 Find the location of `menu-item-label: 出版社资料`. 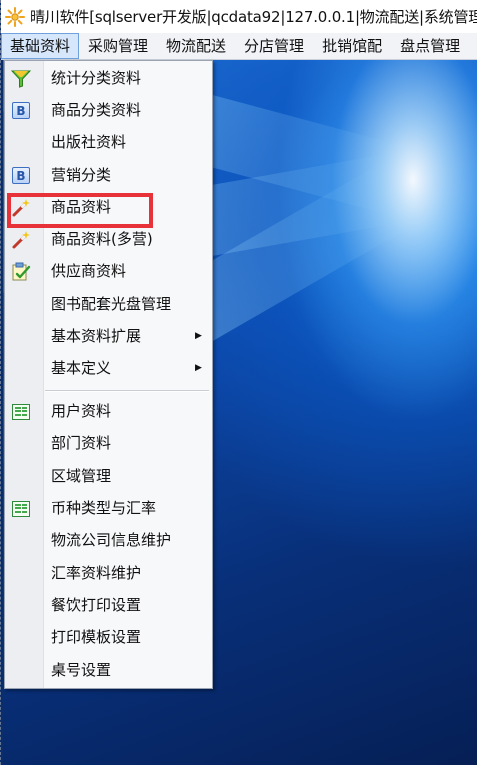

menu-item-label: 出版社资料 is located at coordinates (89, 142).